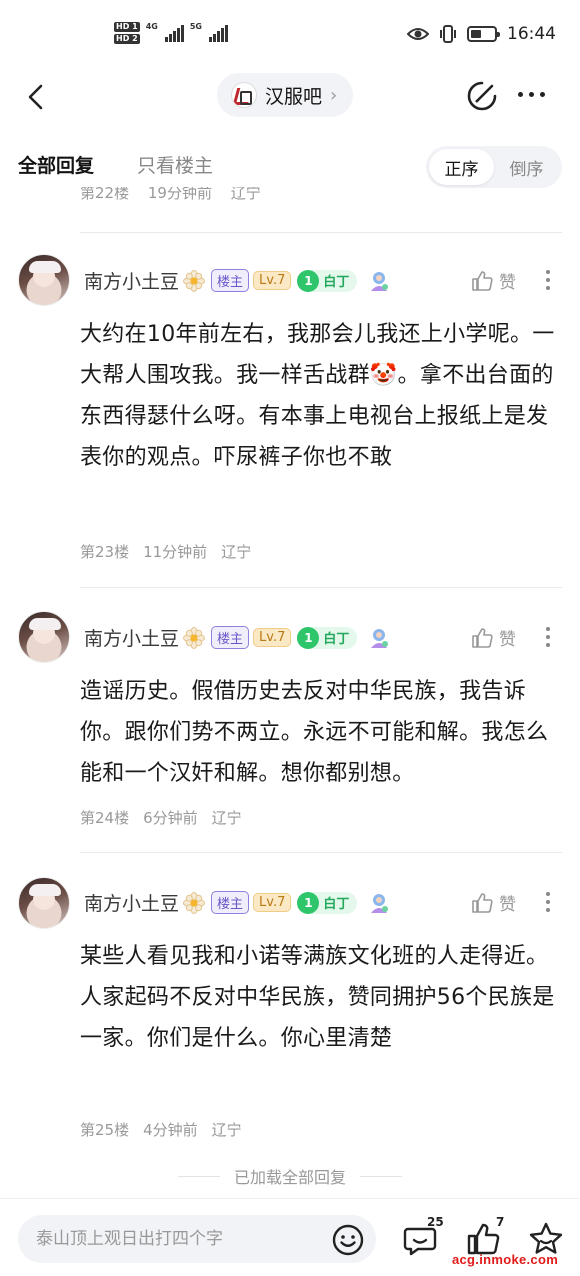  Describe the element at coordinates (197, 1239) in the screenshot. I see `reply-input` at that location.